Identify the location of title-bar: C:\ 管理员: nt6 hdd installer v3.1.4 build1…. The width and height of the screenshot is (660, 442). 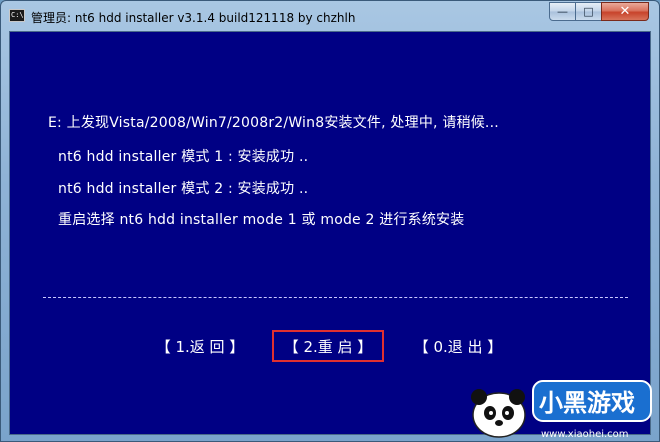
(330, 16).